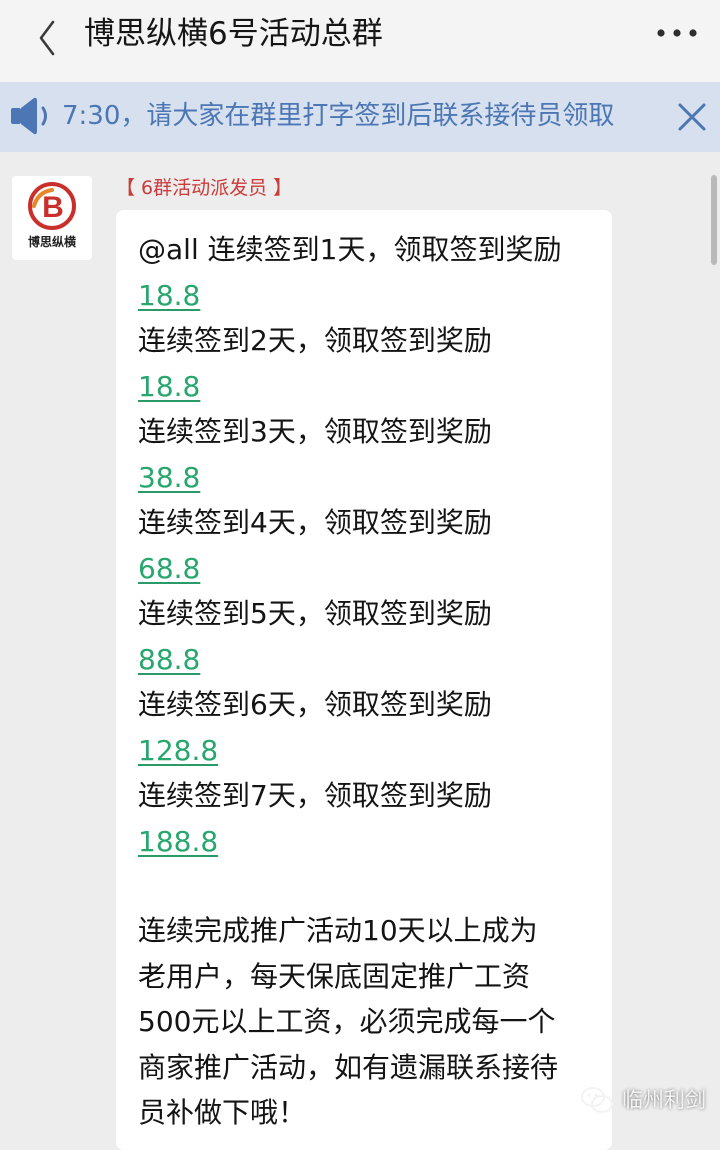 The height and width of the screenshot is (1150, 720). What do you see at coordinates (334, 976) in the screenshot?
I see `paragraph-line: 老用户，每天保底固定推广工资` at bounding box center [334, 976].